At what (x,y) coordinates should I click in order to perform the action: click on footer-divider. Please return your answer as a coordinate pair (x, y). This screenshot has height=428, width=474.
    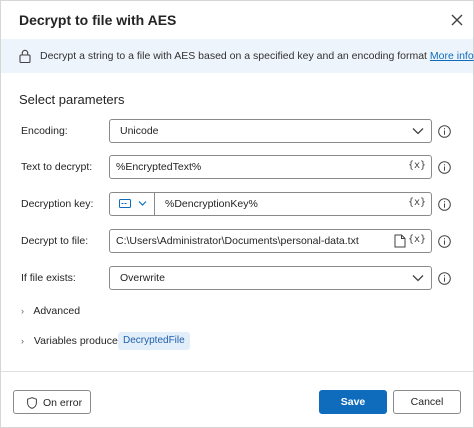
    Looking at the image, I should click on (237, 371).